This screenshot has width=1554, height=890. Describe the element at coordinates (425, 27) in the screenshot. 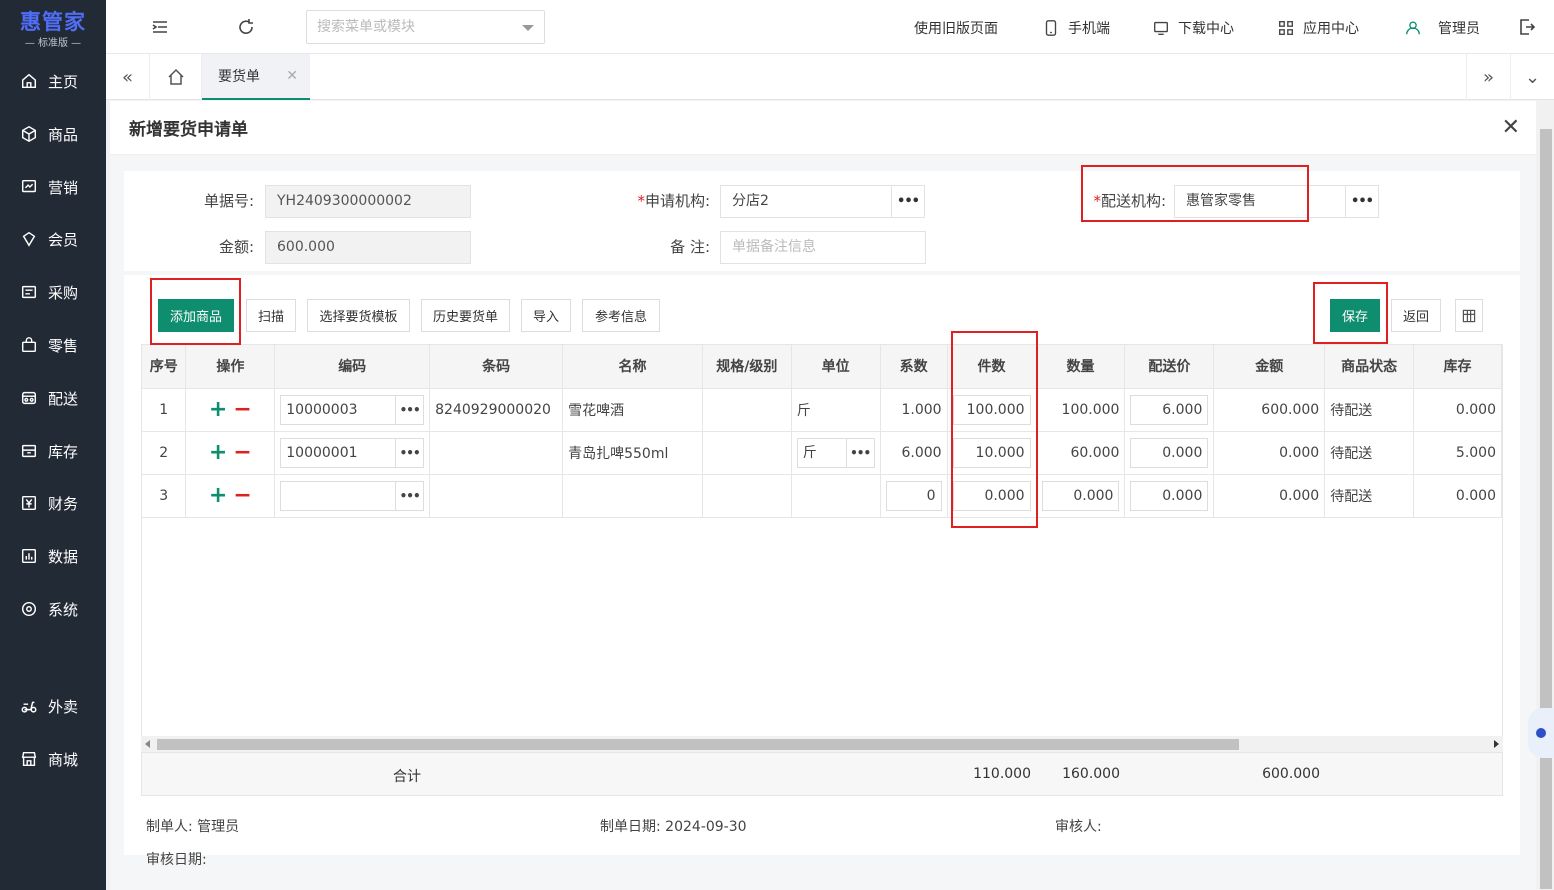

I see `search-input: 搜索菜单或模块` at that location.